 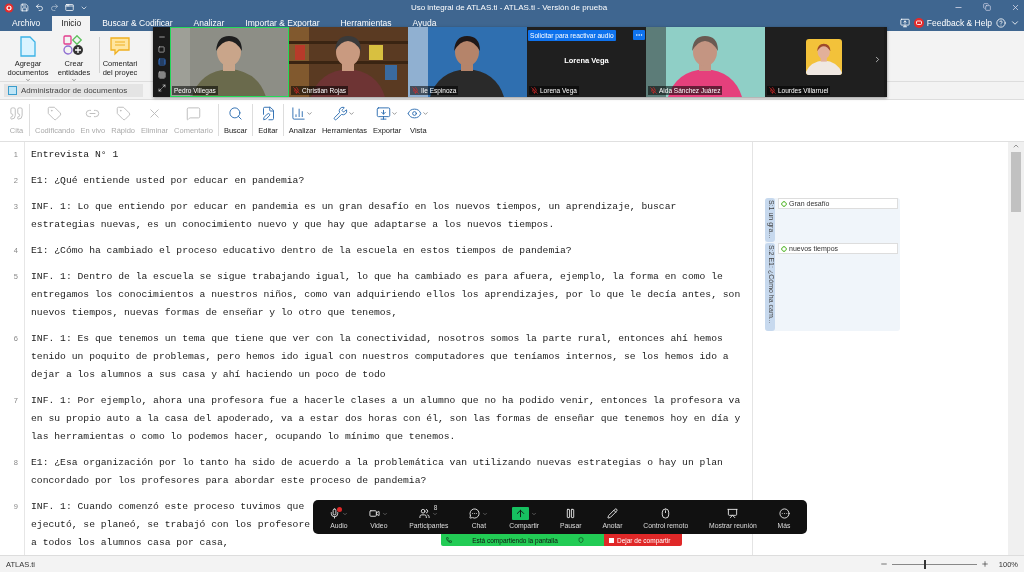 I want to click on help-icon, so click(x=1001, y=23).